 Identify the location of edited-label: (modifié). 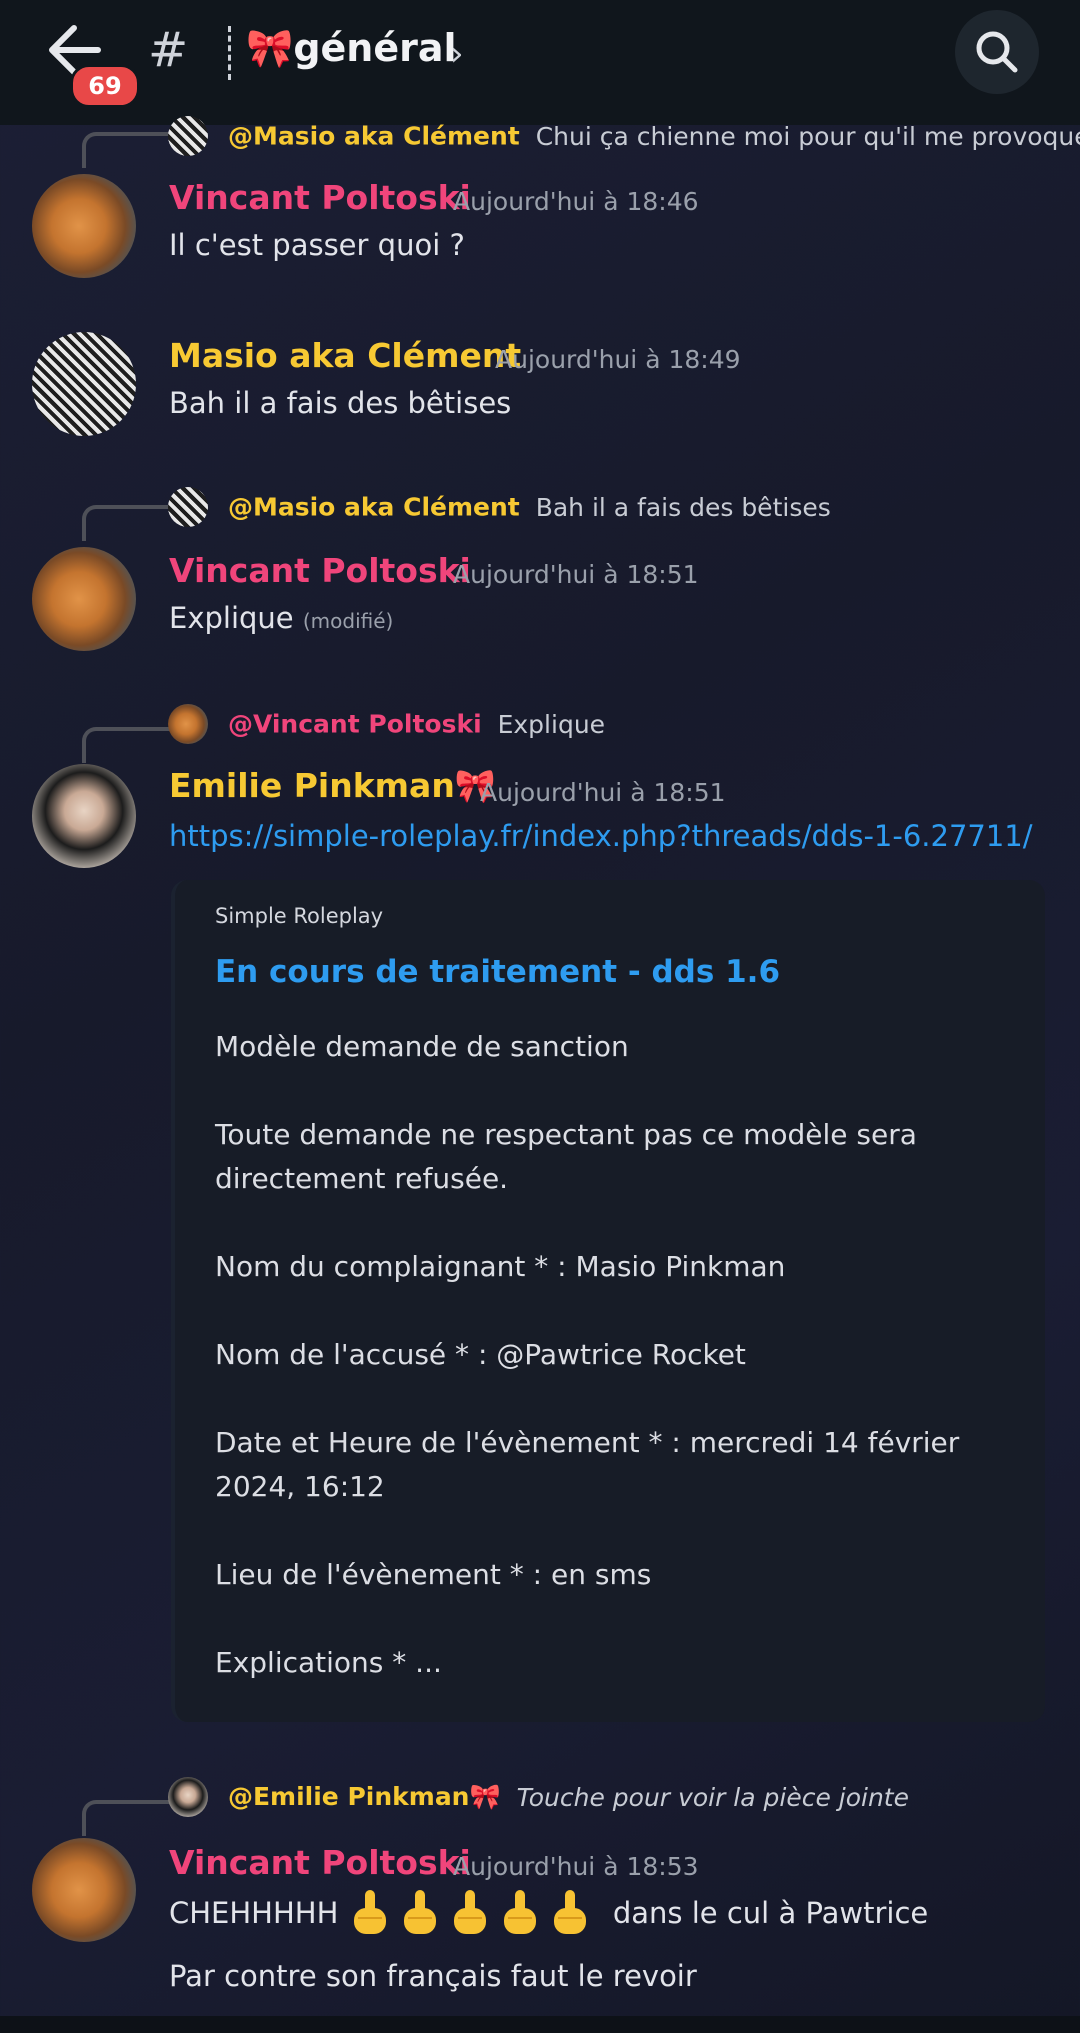
(348, 621).